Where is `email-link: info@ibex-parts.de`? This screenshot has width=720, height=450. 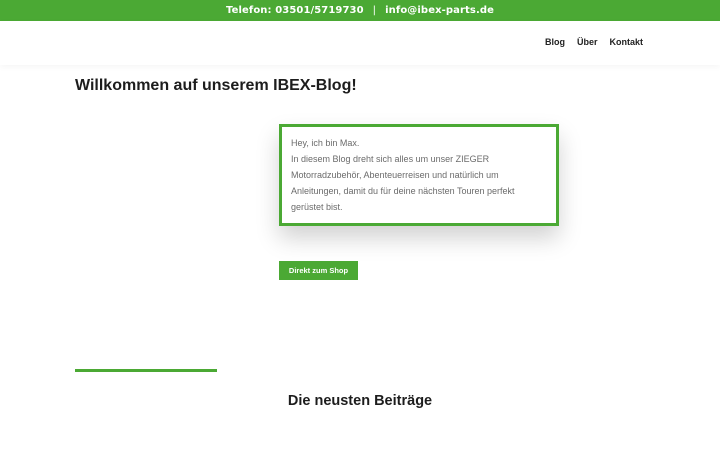 email-link: info@ibex-parts.de is located at coordinates (439, 10).